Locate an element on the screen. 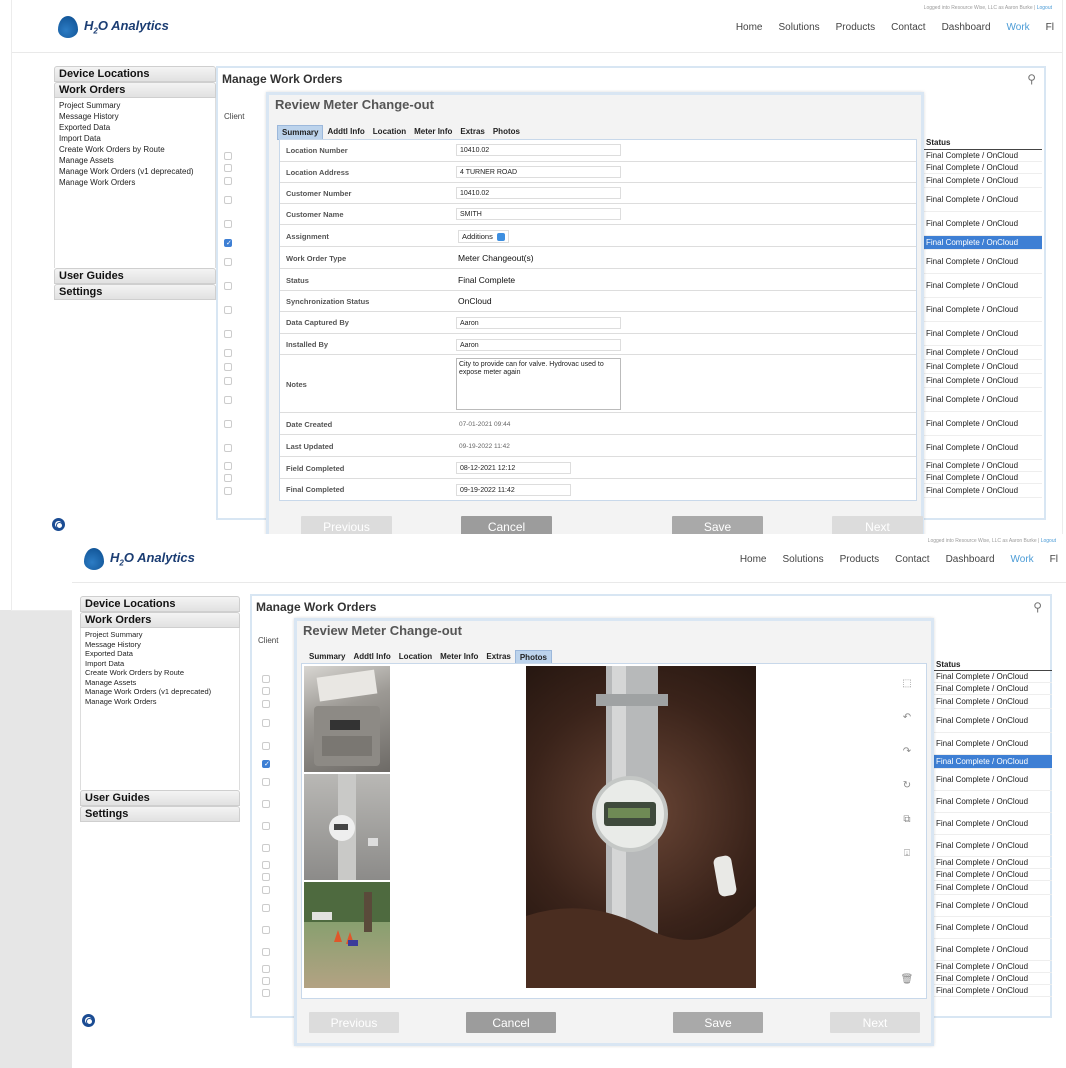  final-completed-input: 09-19-2022 11:42 is located at coordinates (513, 490).